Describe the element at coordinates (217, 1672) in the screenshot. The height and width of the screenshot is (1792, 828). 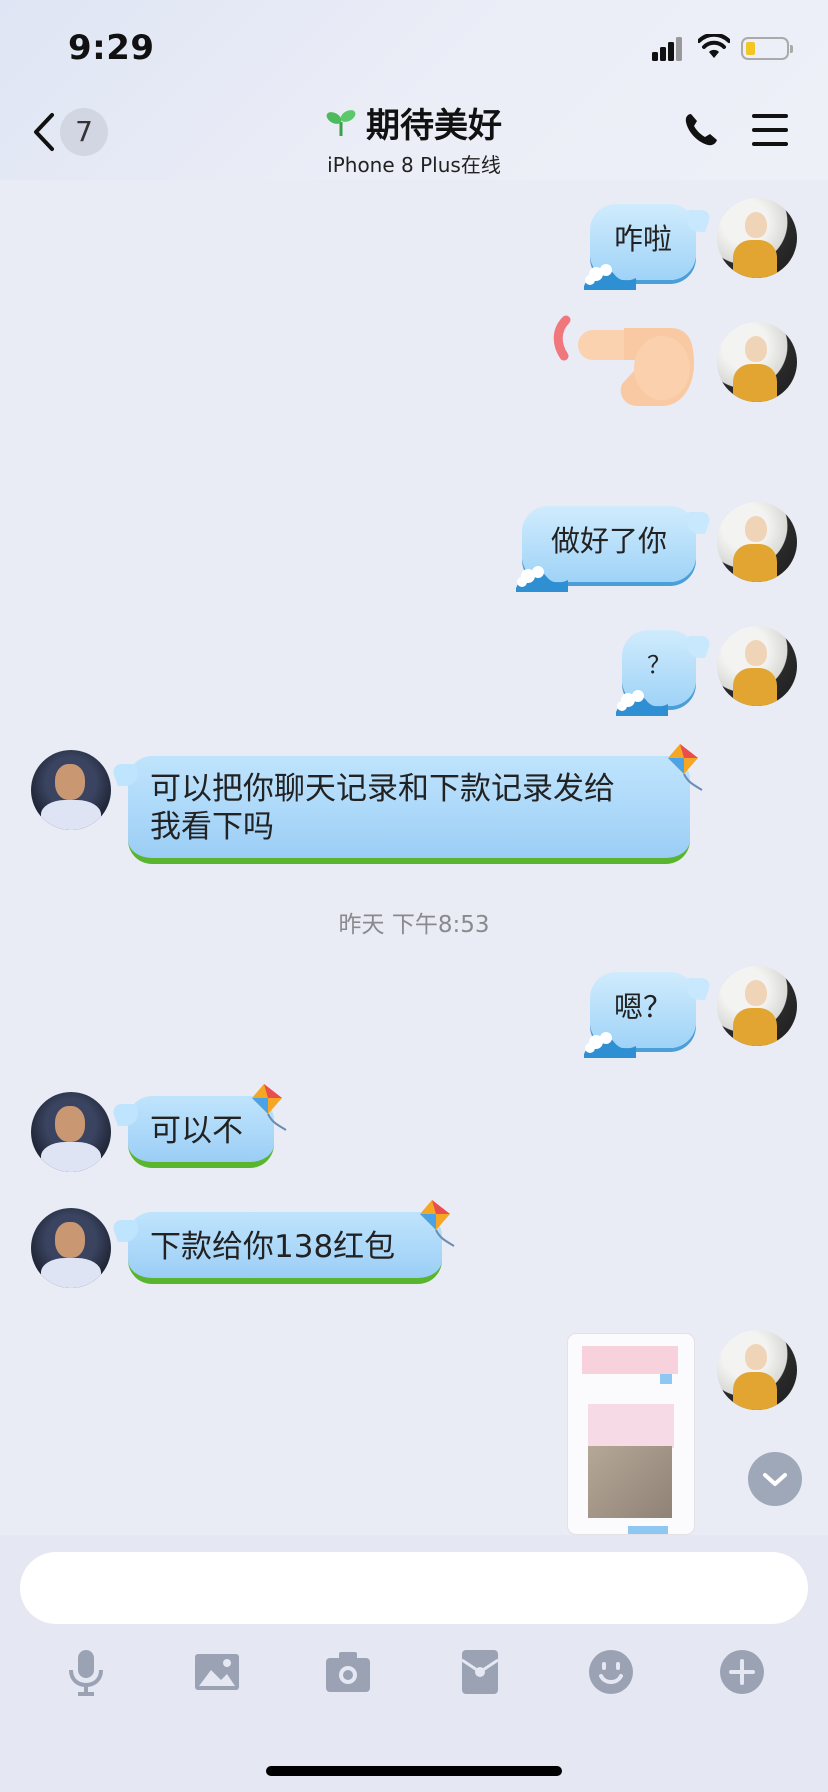
I see `image-icon` at that location.